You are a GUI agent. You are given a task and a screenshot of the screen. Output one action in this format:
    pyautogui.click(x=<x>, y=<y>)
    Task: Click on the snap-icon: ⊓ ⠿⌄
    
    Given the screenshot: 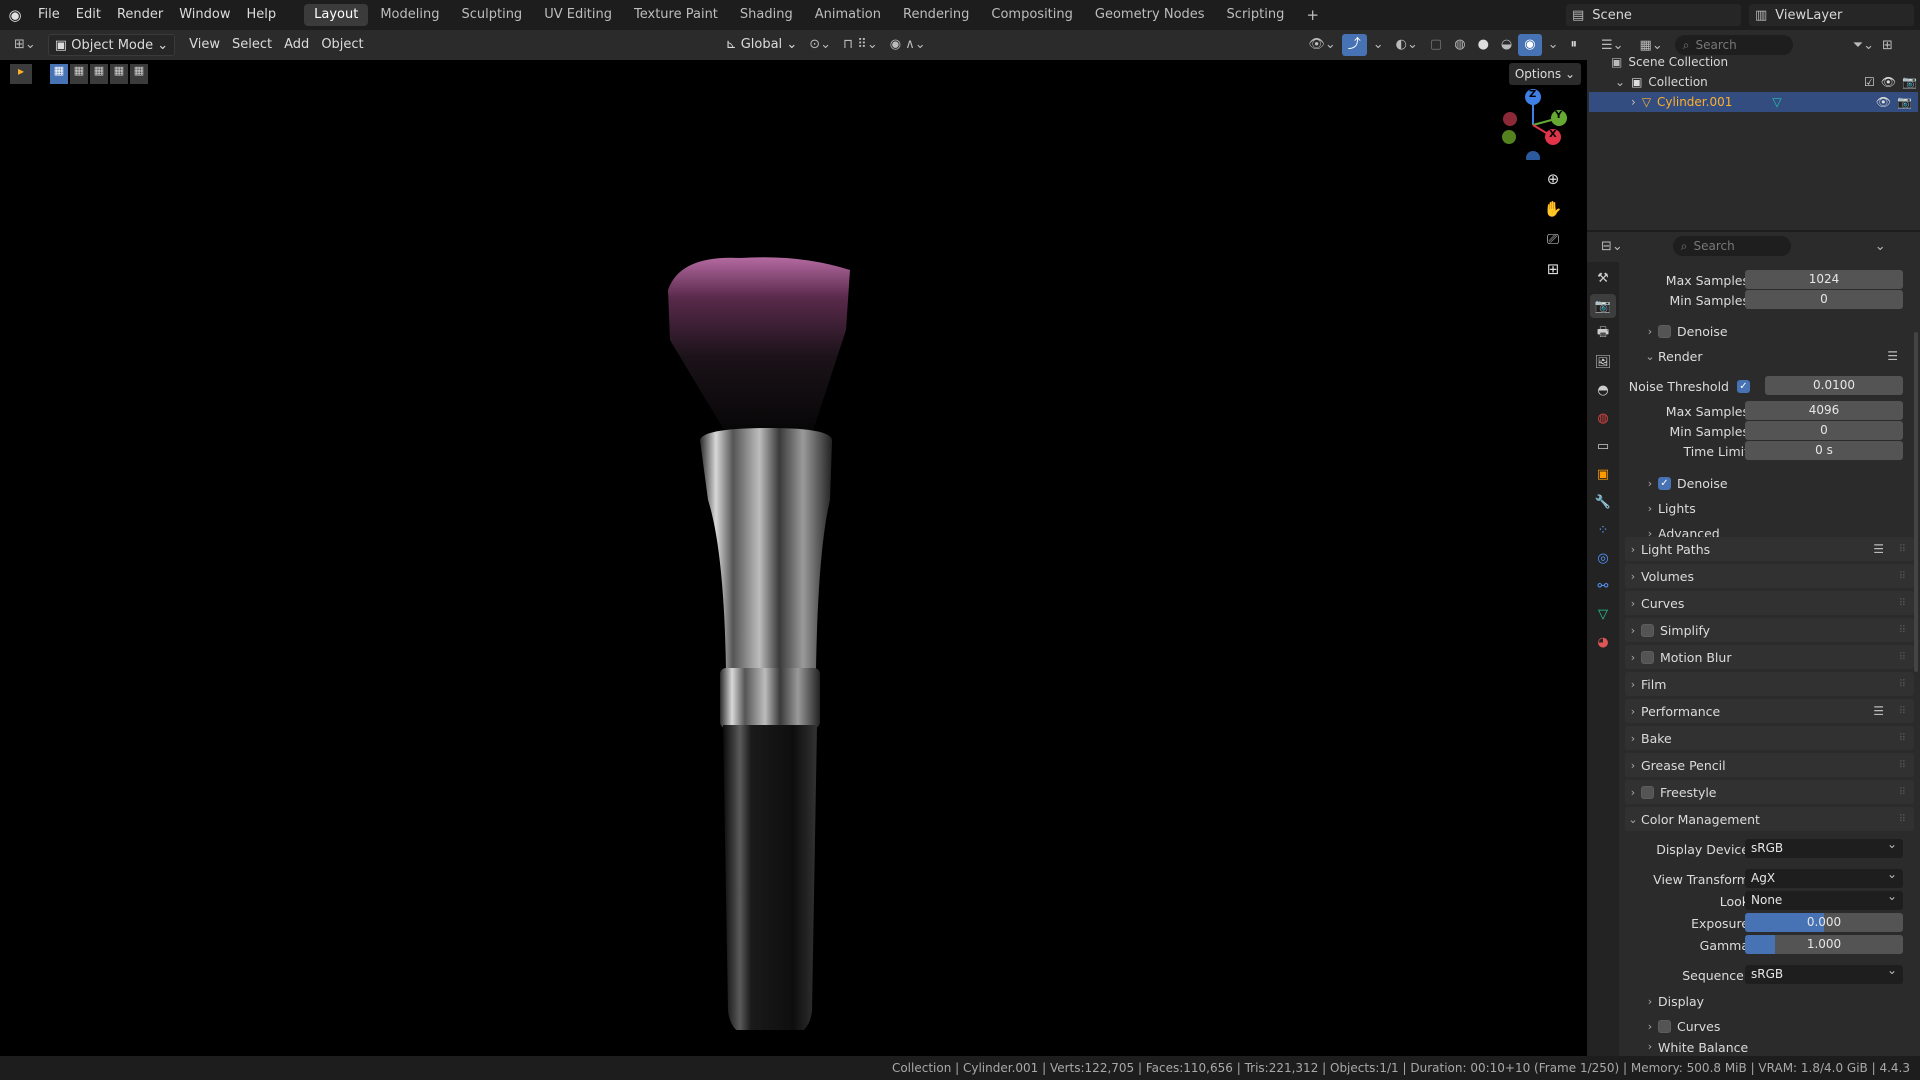 What is the action you would take?
    pyautogui.click(x=860, y=45)
    